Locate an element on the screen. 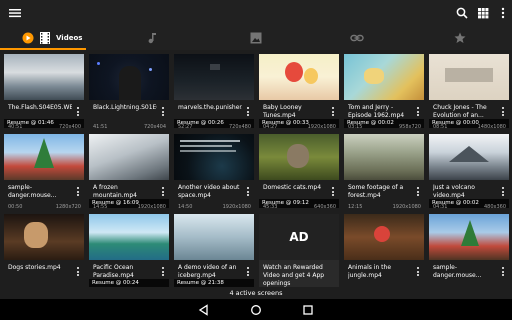 Image resolution: width=512 pixels, height=320 pixels. video-duration: 00:50 is located at coordinates (15, 207).